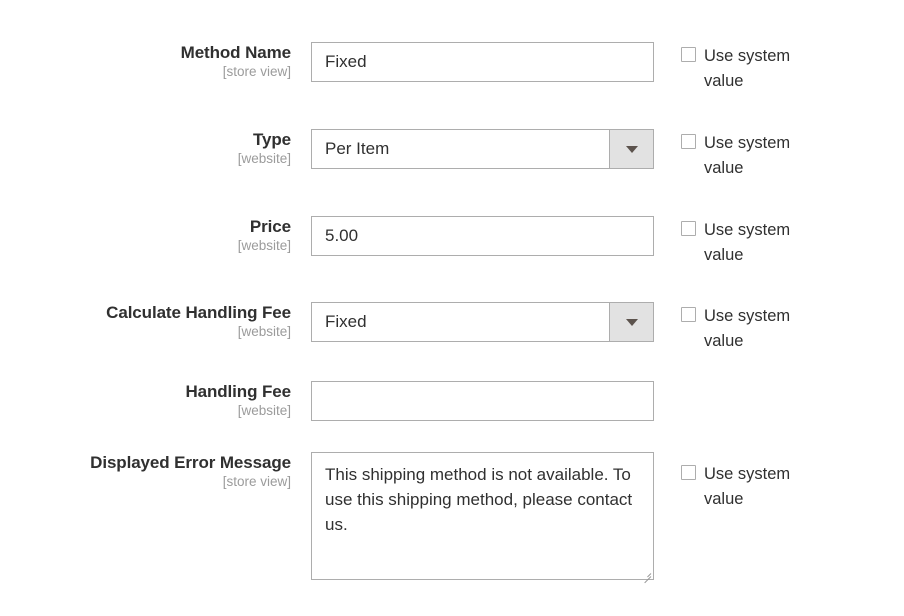 Image resolution: width=904 pixels, height=616 pixels. I want to click on field-label-method-name: Method Name, so click(235, 52).